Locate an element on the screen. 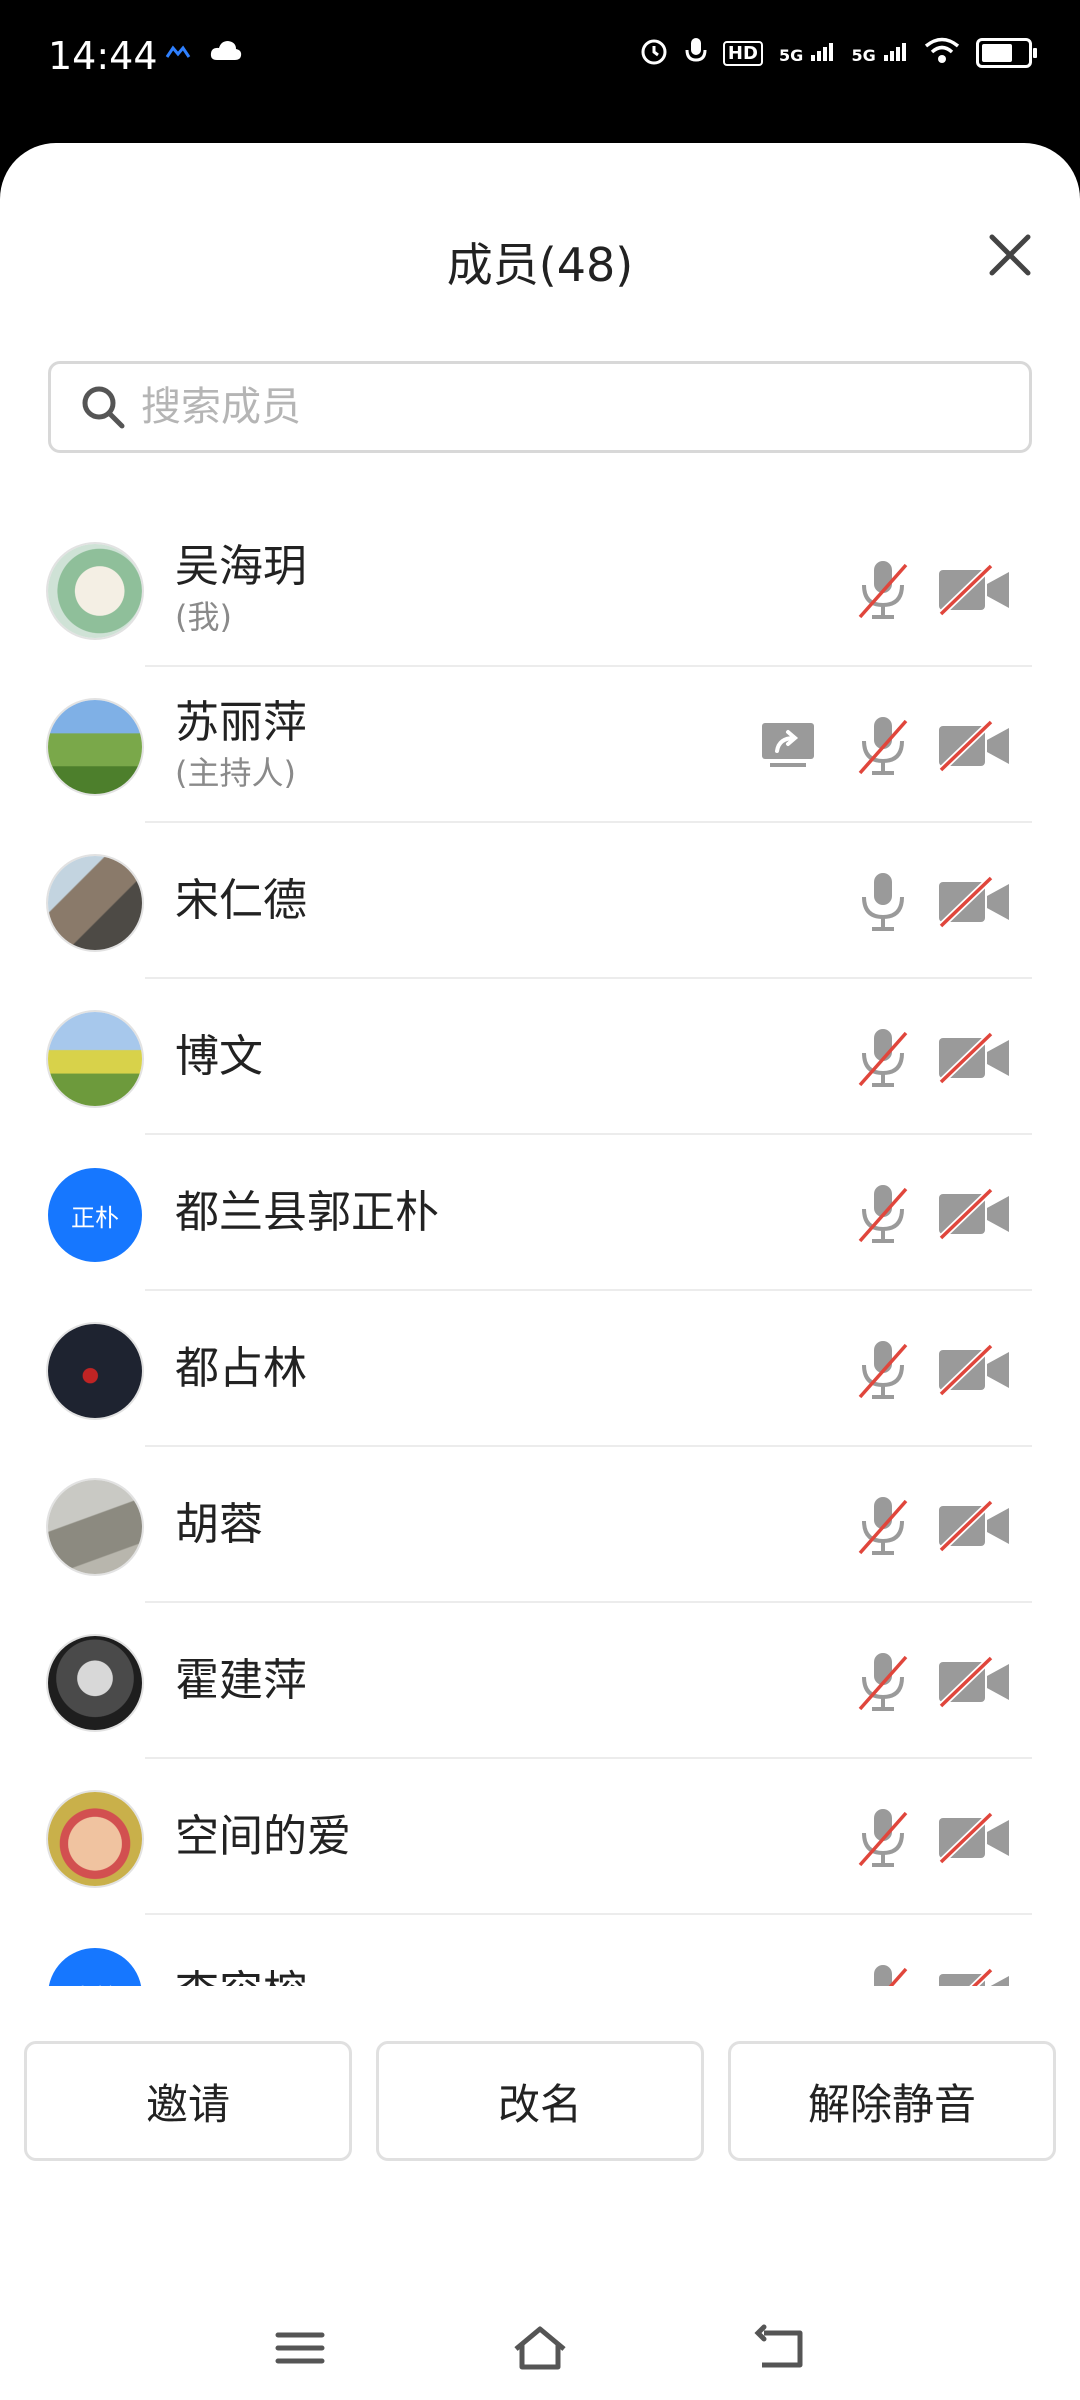 The width and height of the screenshot is (1080, 2400). search-box is located at coordinates (540, 407).